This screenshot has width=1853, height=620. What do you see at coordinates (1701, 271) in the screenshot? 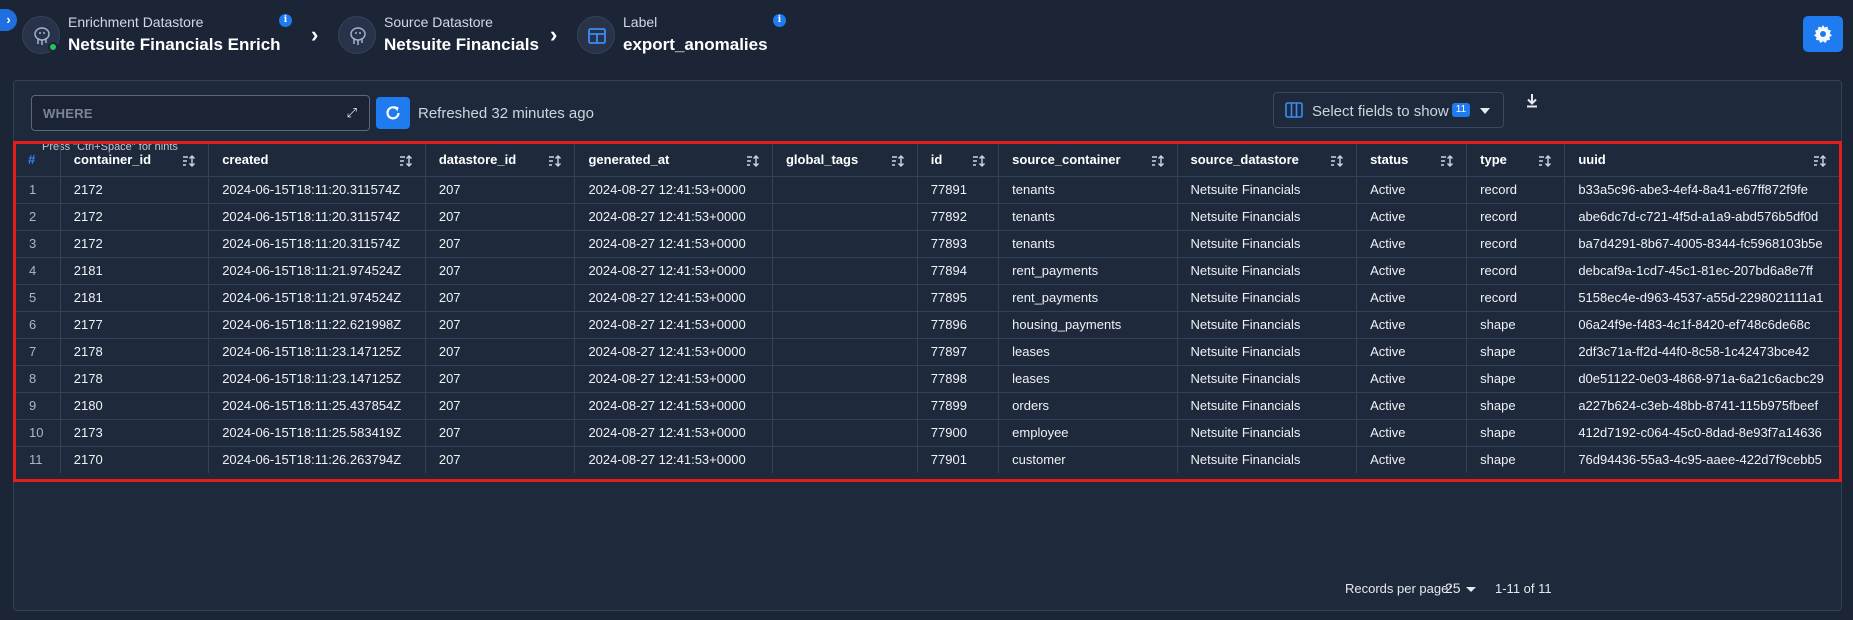
I see `cell-uuid: debcaf9a-1cd7-45c1-81ec-207bd6a8e7ff` at bounding box center [1701, 271].